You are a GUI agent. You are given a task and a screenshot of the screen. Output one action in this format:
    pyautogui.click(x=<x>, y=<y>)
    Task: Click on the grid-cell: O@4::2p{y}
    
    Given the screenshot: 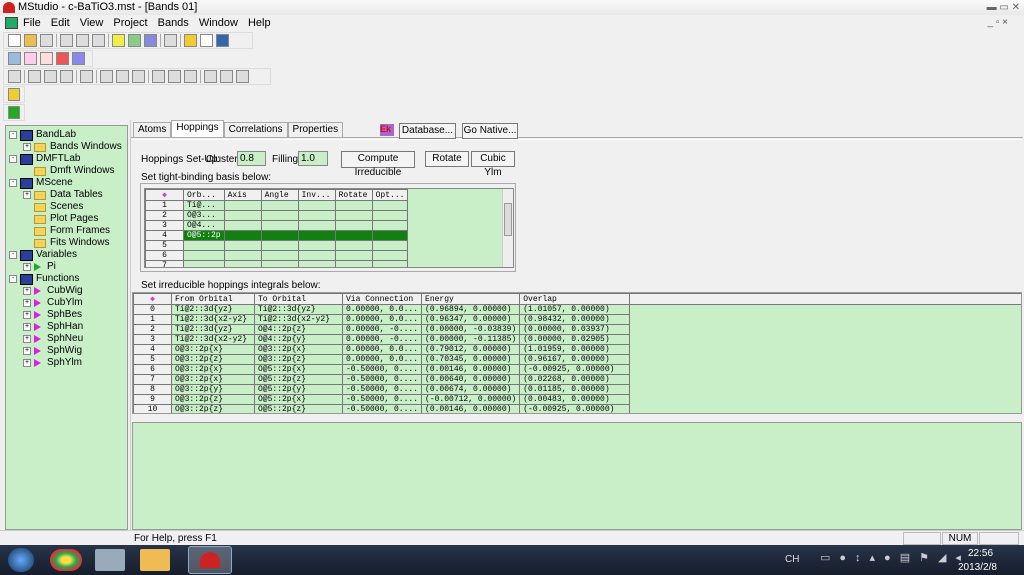 What is the action you would take?
    pyautogui.click(x=298, y=339)
    